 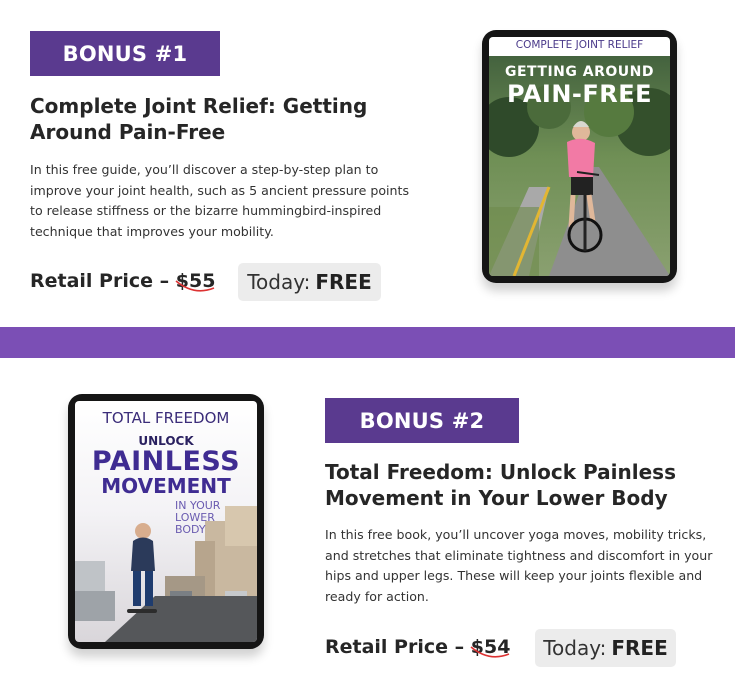 What do you see at coordinates (309, 282) in the screenshot?
I see `bonus-1-today-price: Today: FREE` at bounding box center [309, 282].